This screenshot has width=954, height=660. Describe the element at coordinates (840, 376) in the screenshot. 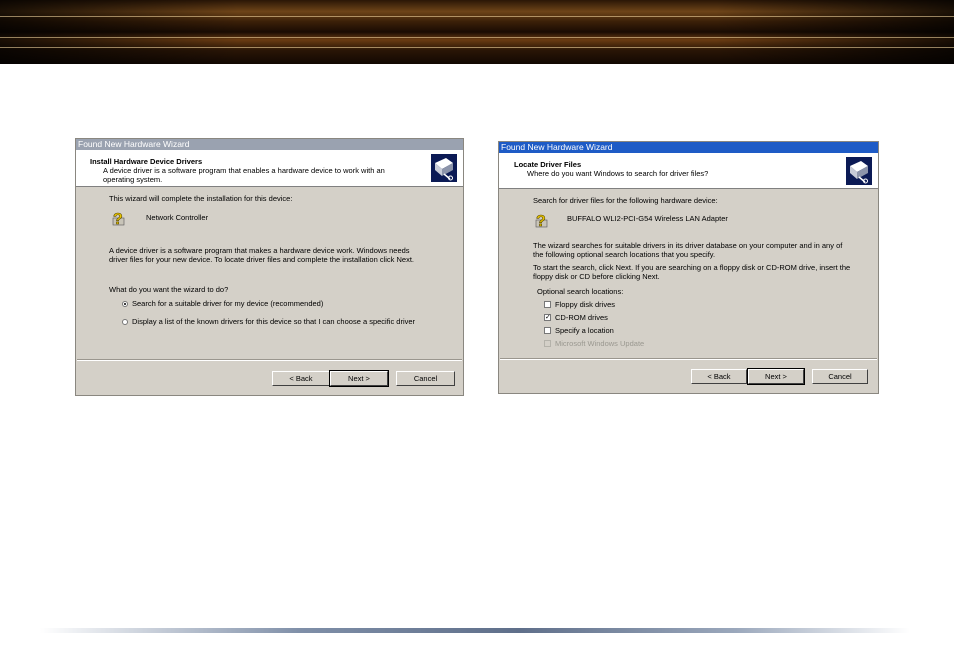

I see `right-cancel-button: Cancel` at that location.